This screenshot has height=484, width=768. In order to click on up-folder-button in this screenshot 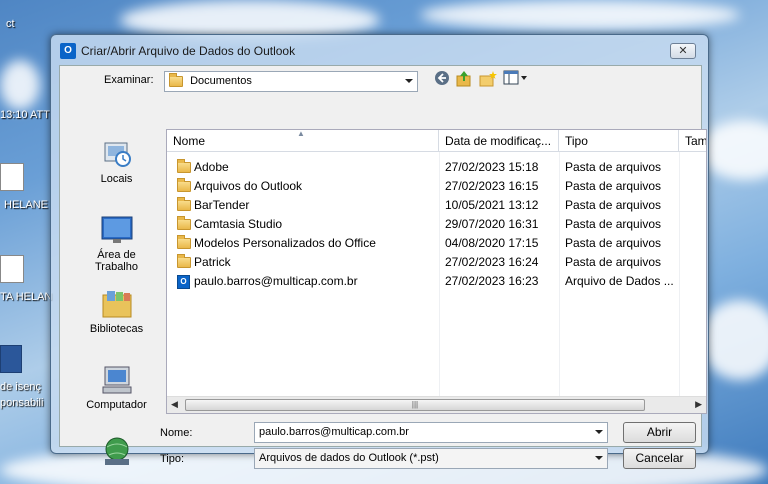, I will do `click(464, 80)`.